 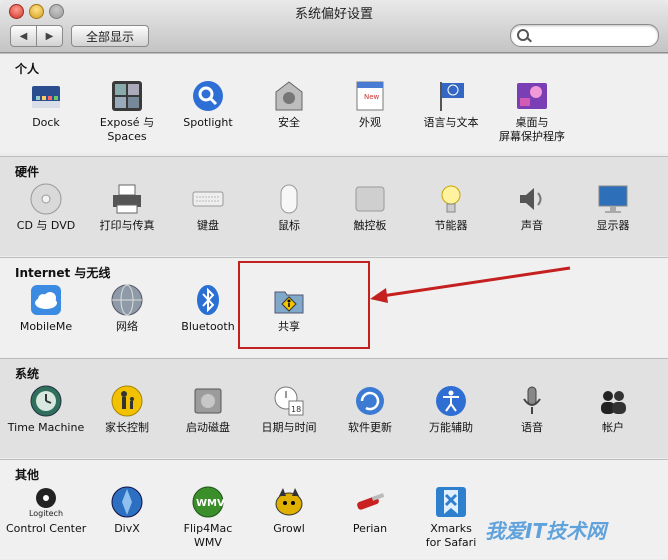 I want to click on pref-pane-label: Xmarks for Safari, so click(x=451, y=535).